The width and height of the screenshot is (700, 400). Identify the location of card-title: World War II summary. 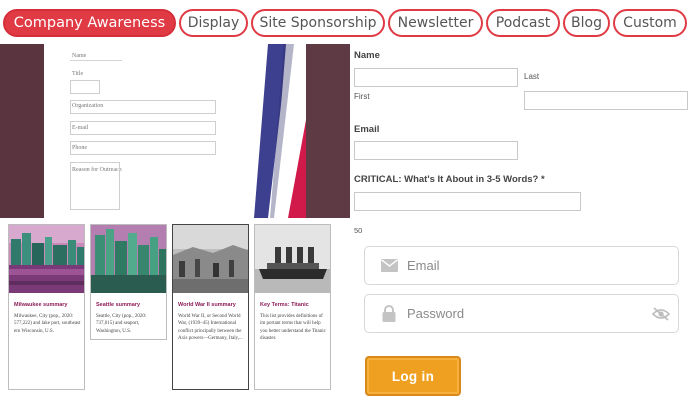
(207, 305).